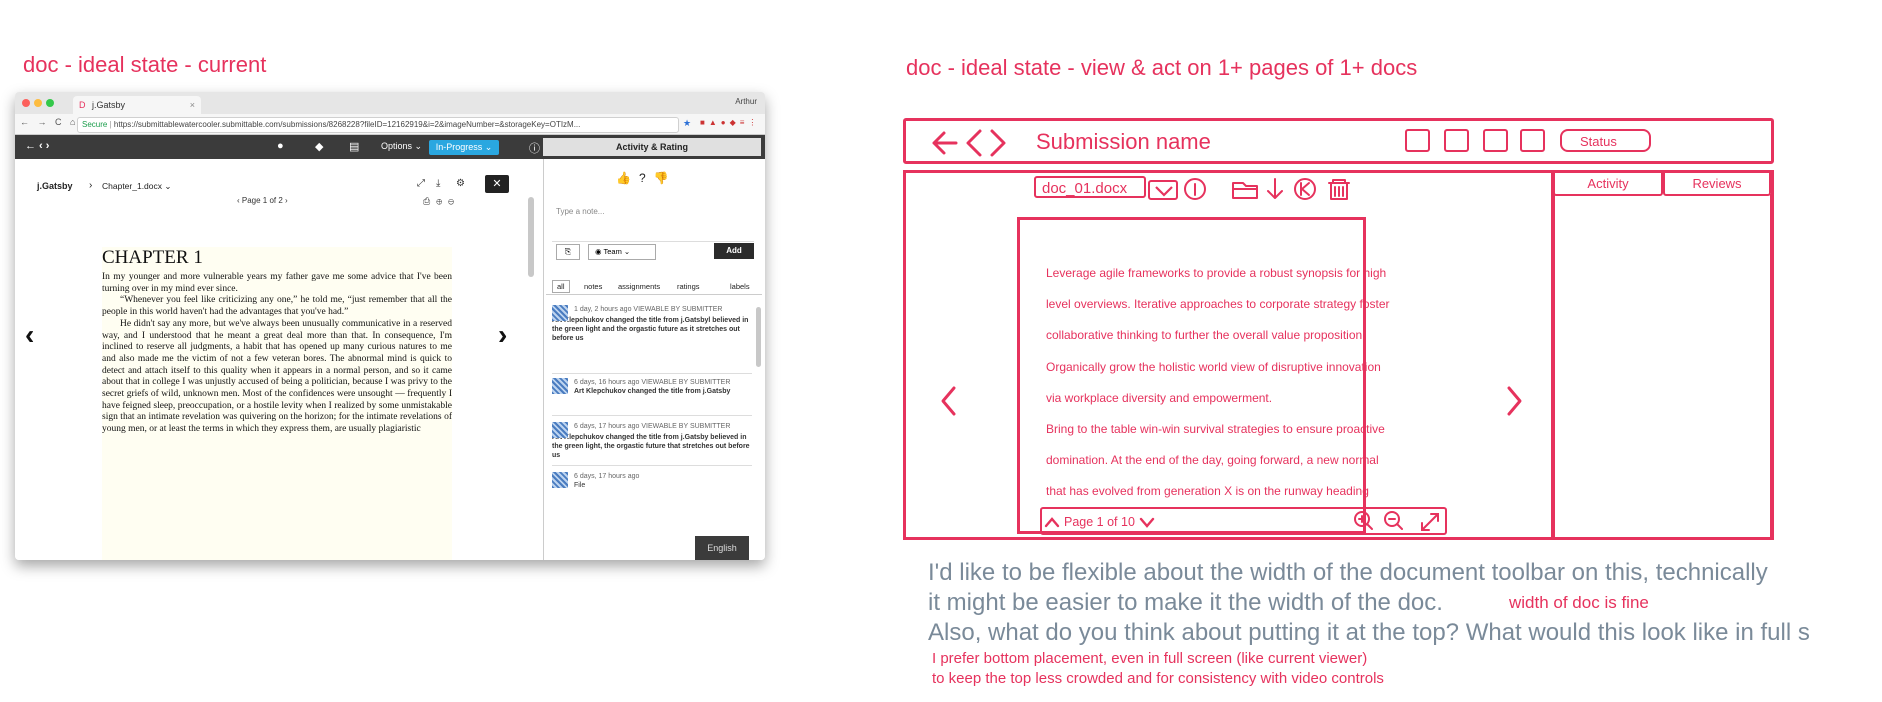  Describe the element at coordinates (974, 143) in the screenshot. I see `previous-icon` at that location.